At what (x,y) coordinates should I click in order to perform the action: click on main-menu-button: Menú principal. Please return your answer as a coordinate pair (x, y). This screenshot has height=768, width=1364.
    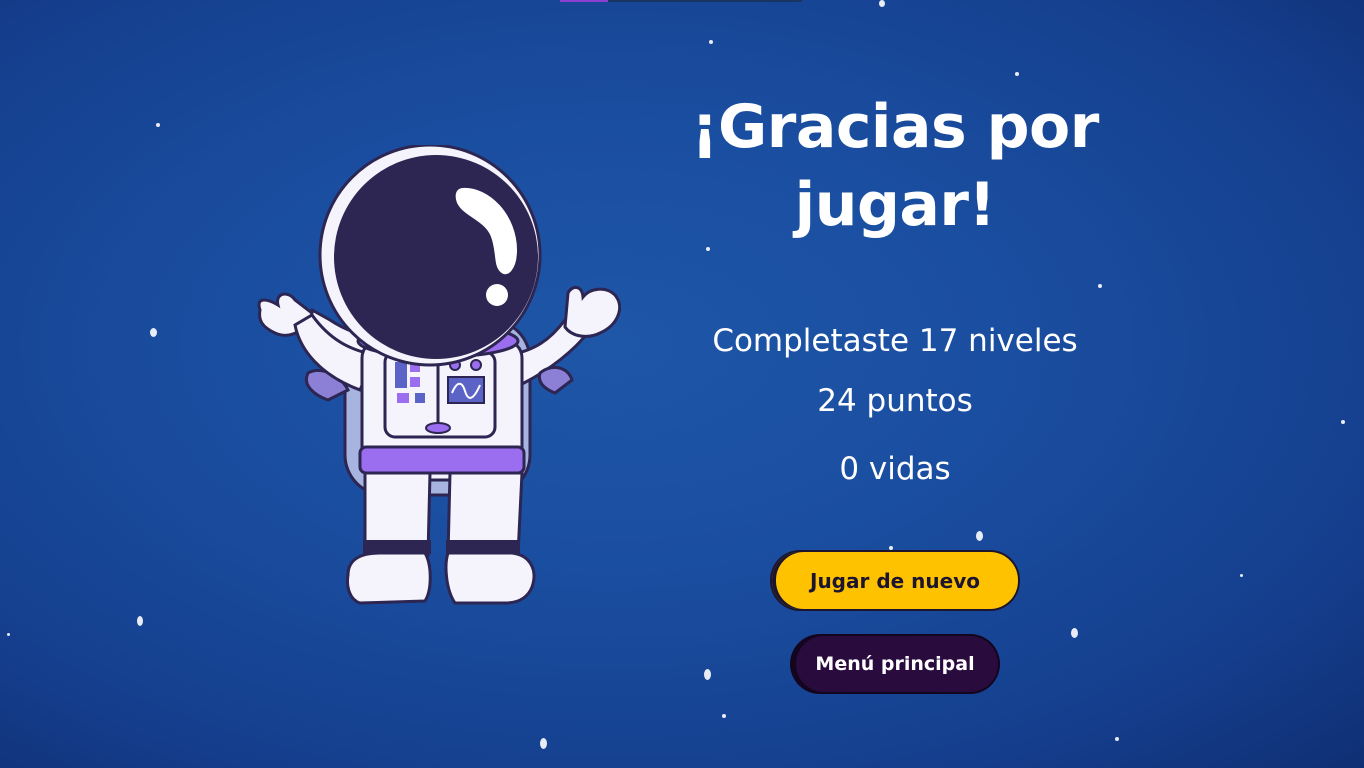
    Looking at the image, I should click on (895, 664).